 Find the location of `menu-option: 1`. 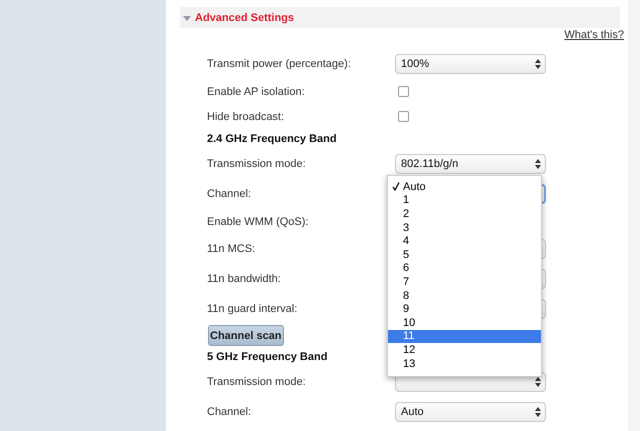

menu-option: 1 is located at coordinates (464, 201).